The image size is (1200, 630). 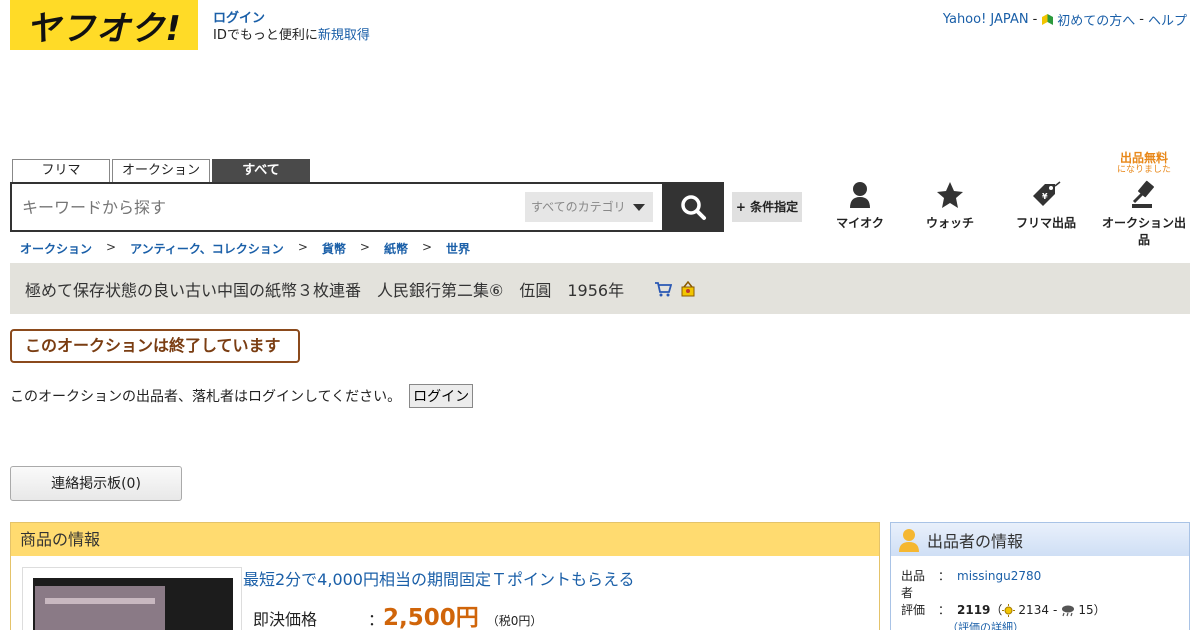 What do you see at coordinates (458, 248) in the screenshot?
I see `breadcrumb-item: 世界` at bounding box center [458, 248].